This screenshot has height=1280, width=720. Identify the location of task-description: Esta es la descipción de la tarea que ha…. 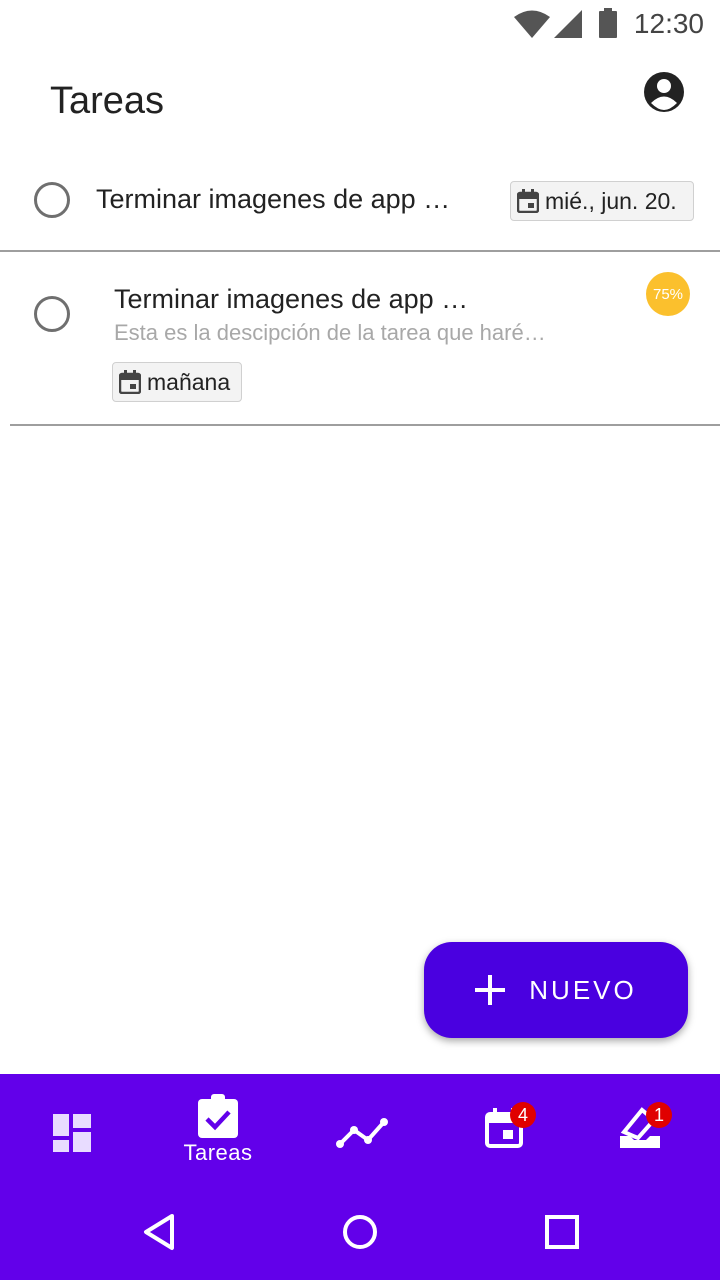
(330, 332).